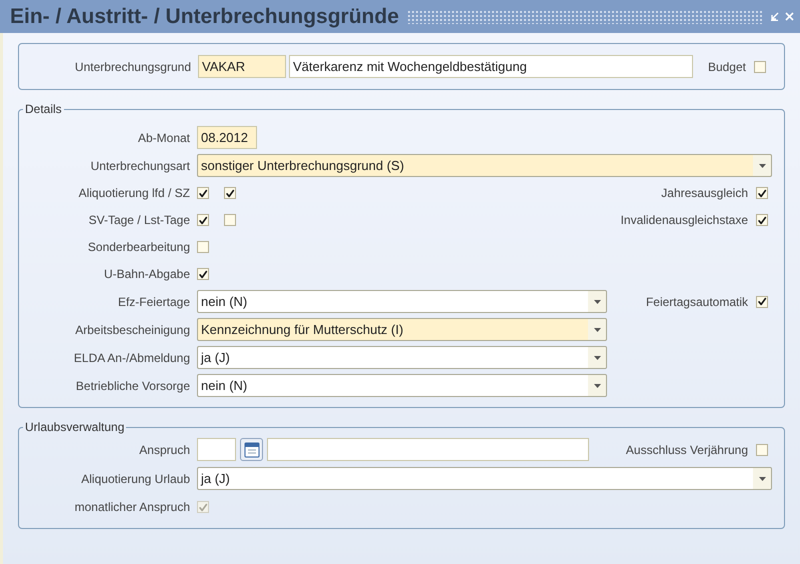  What do you see at coordinates (242, 66) in the screenshot?
I see `input-field: VAKAR` at bounding box center [242, 66].